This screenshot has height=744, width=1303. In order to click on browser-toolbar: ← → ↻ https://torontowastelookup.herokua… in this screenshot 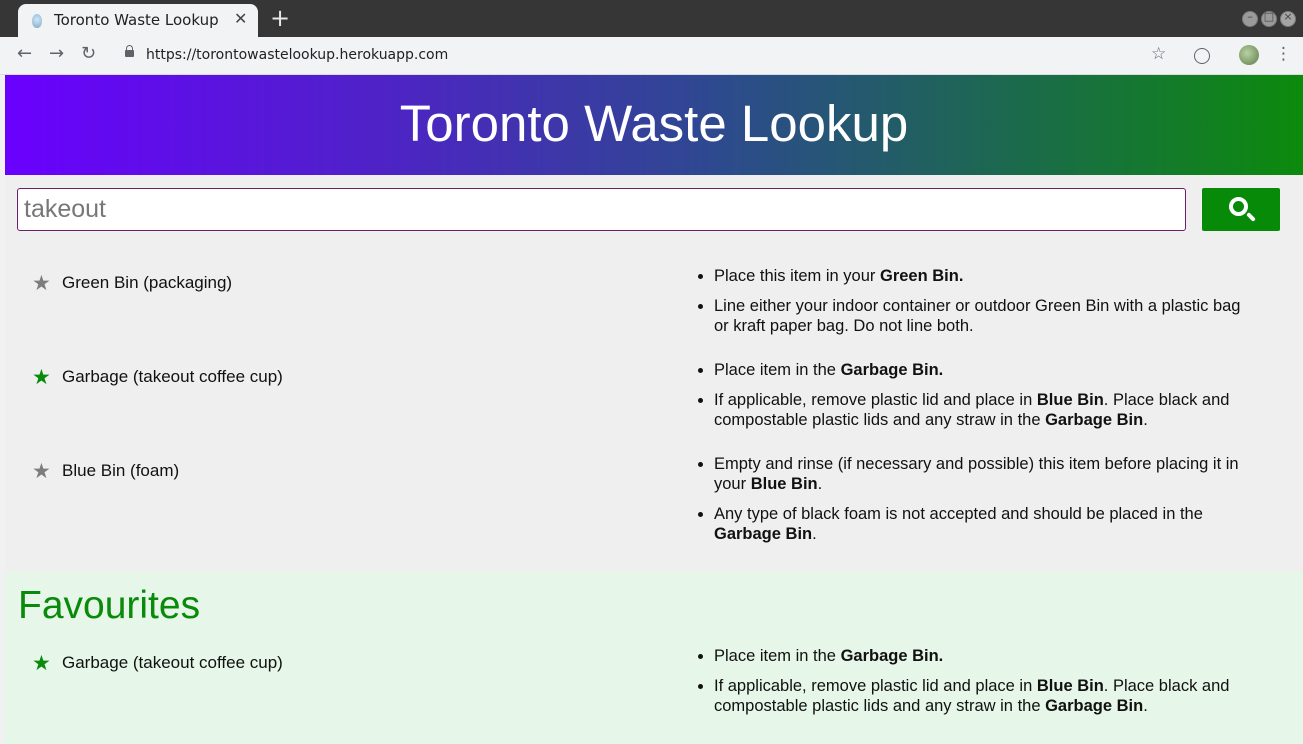, I will do `click(651, 56)`.